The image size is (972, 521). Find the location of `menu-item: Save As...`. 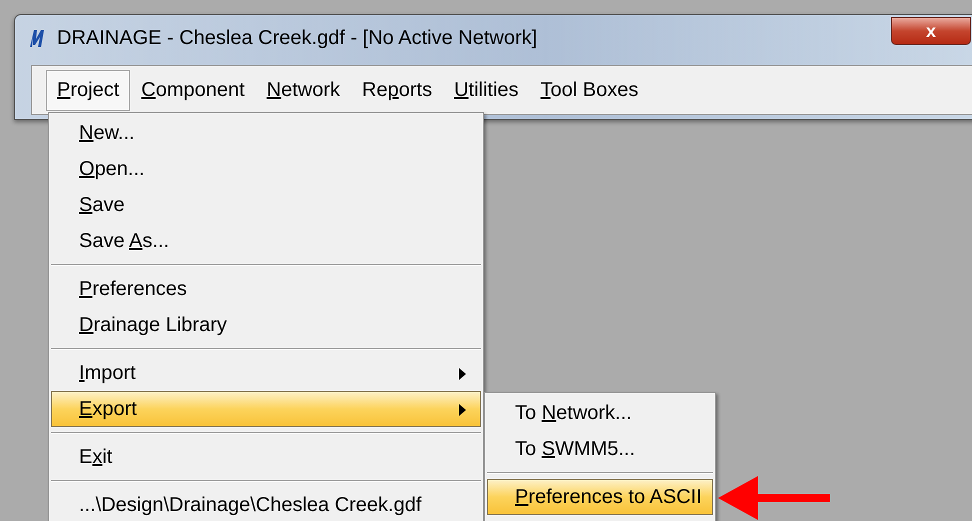

menu-item: Save As... is located at coordinates (266, 241).